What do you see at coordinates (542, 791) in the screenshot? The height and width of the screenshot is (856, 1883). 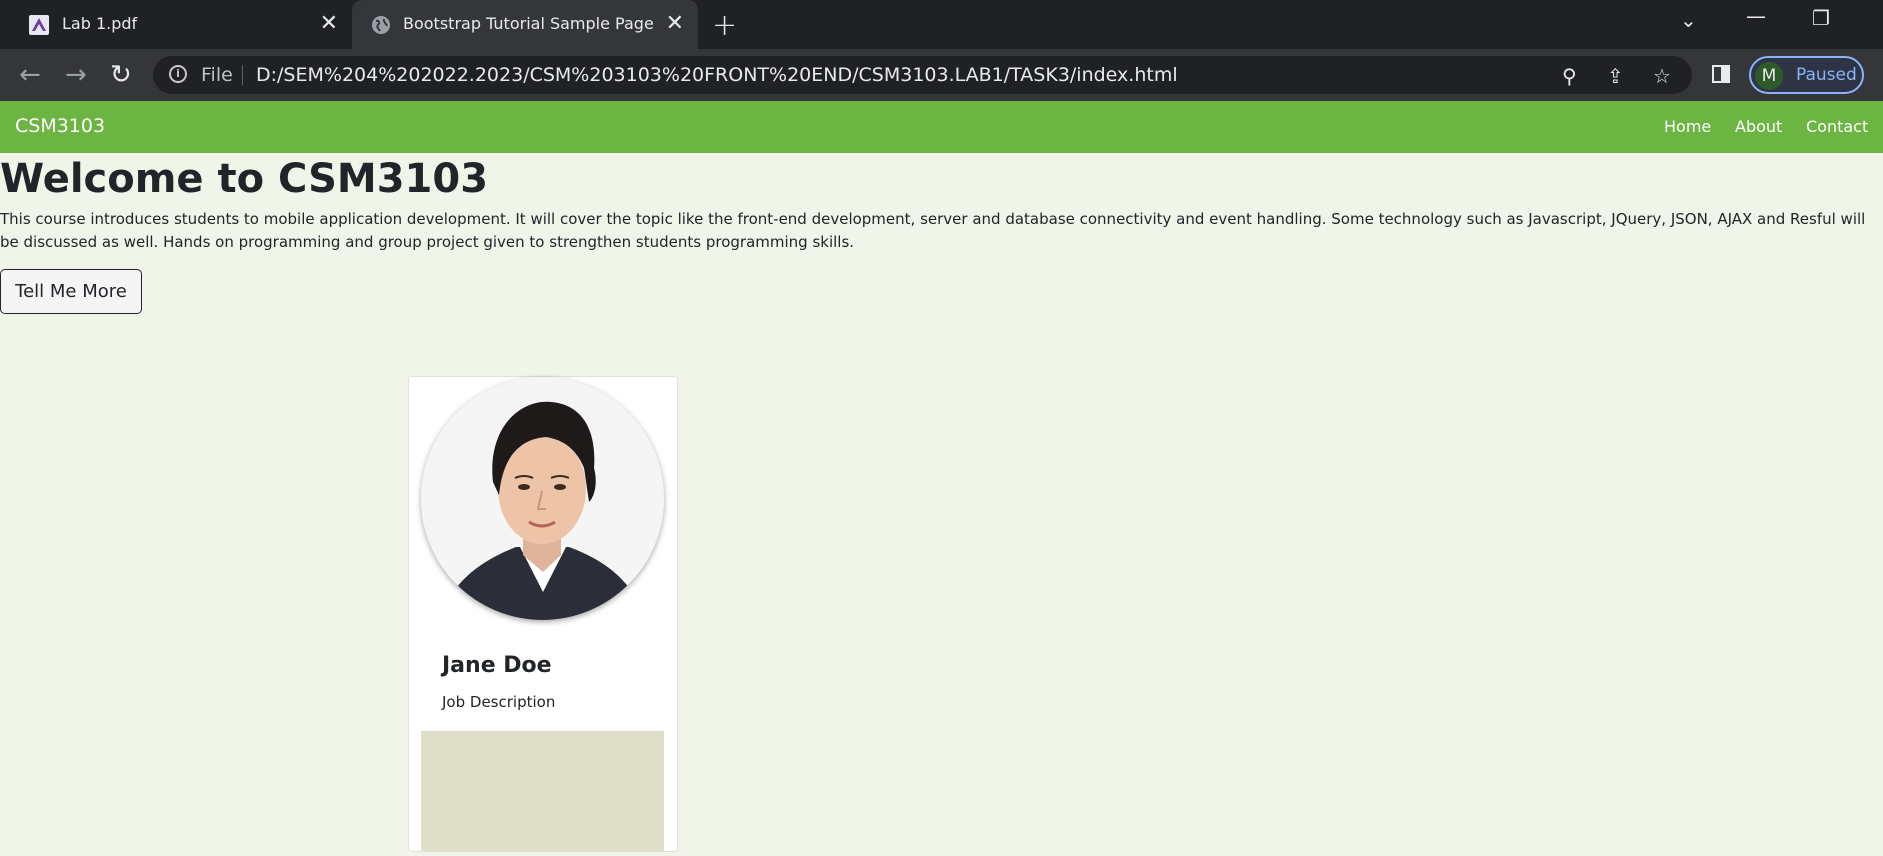 I see `card-footer-panel` at bounding box center [542, 791].